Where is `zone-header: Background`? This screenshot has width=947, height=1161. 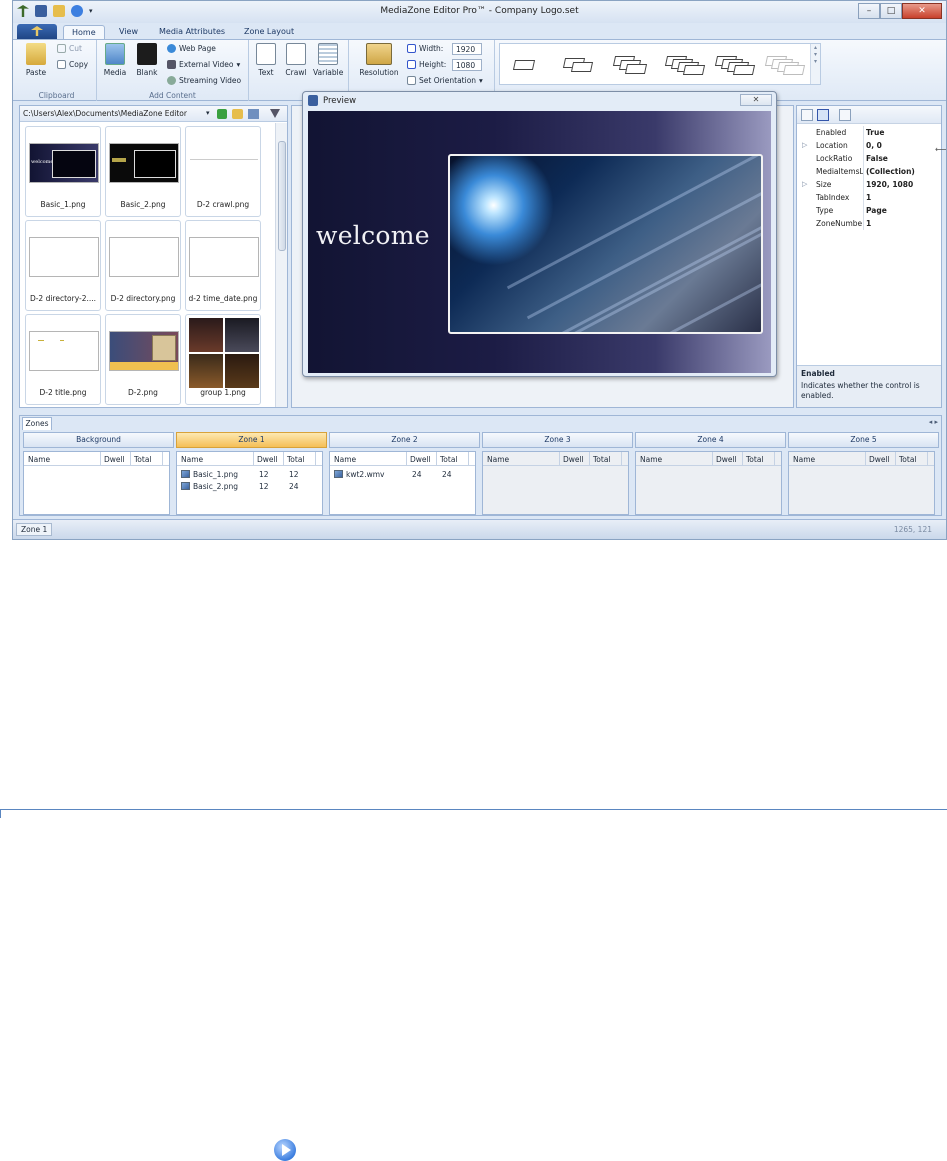
zone-header: Background is located at coordinates (98, 440).